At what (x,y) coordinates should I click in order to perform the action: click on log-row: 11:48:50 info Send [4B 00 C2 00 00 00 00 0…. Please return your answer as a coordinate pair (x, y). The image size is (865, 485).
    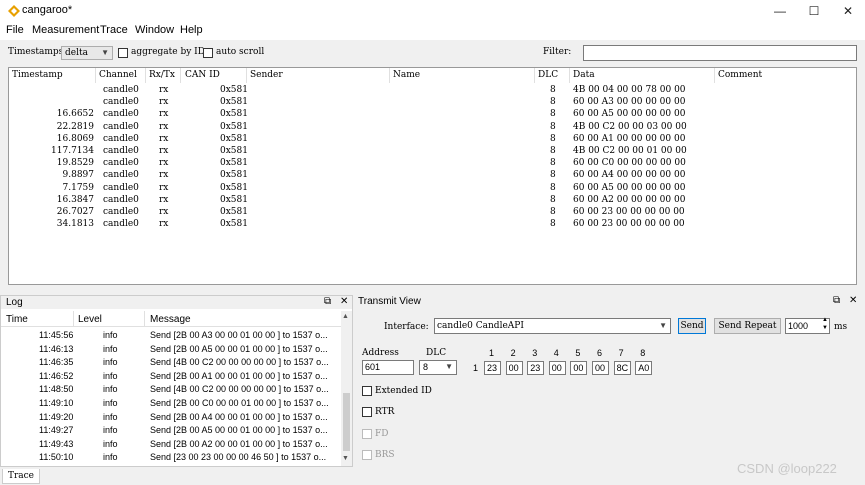
    Looking at the image, I should click on (171, 389).